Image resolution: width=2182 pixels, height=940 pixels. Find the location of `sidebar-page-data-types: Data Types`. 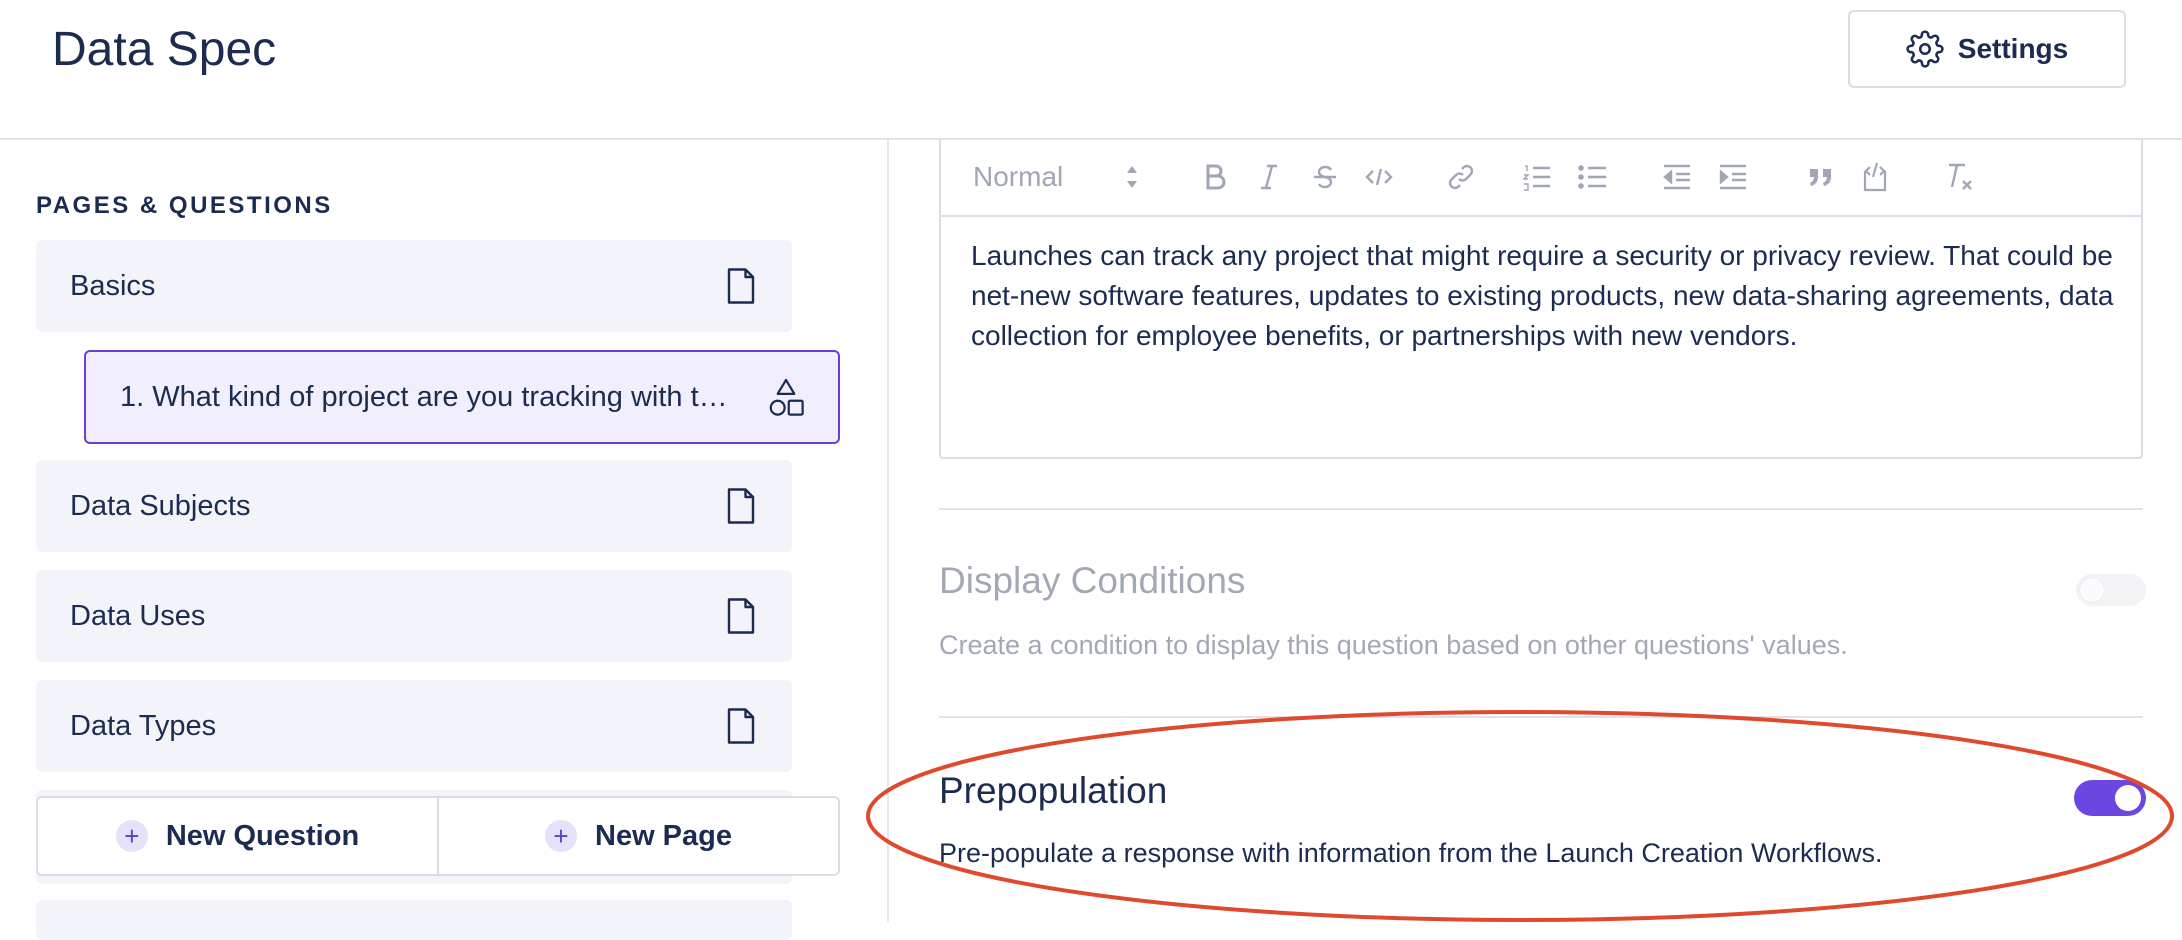

sidebar-page-data-types: Data Types is located at coordinates (414, 726).